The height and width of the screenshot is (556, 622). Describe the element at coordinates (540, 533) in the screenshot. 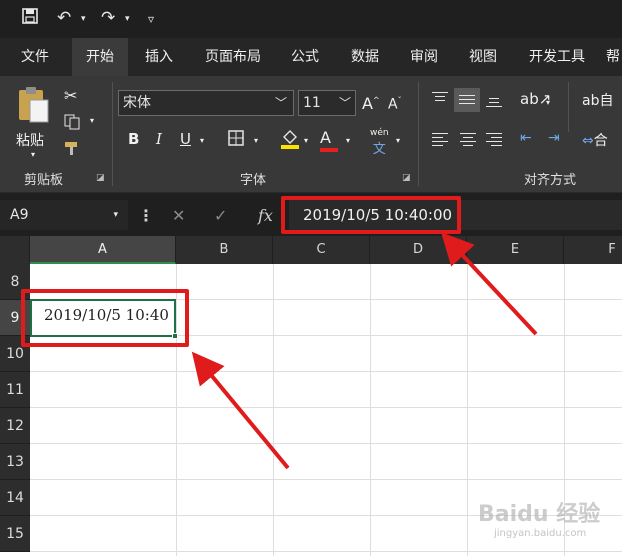

I see `watermark-url: jingyan.baidu.com` at that location.